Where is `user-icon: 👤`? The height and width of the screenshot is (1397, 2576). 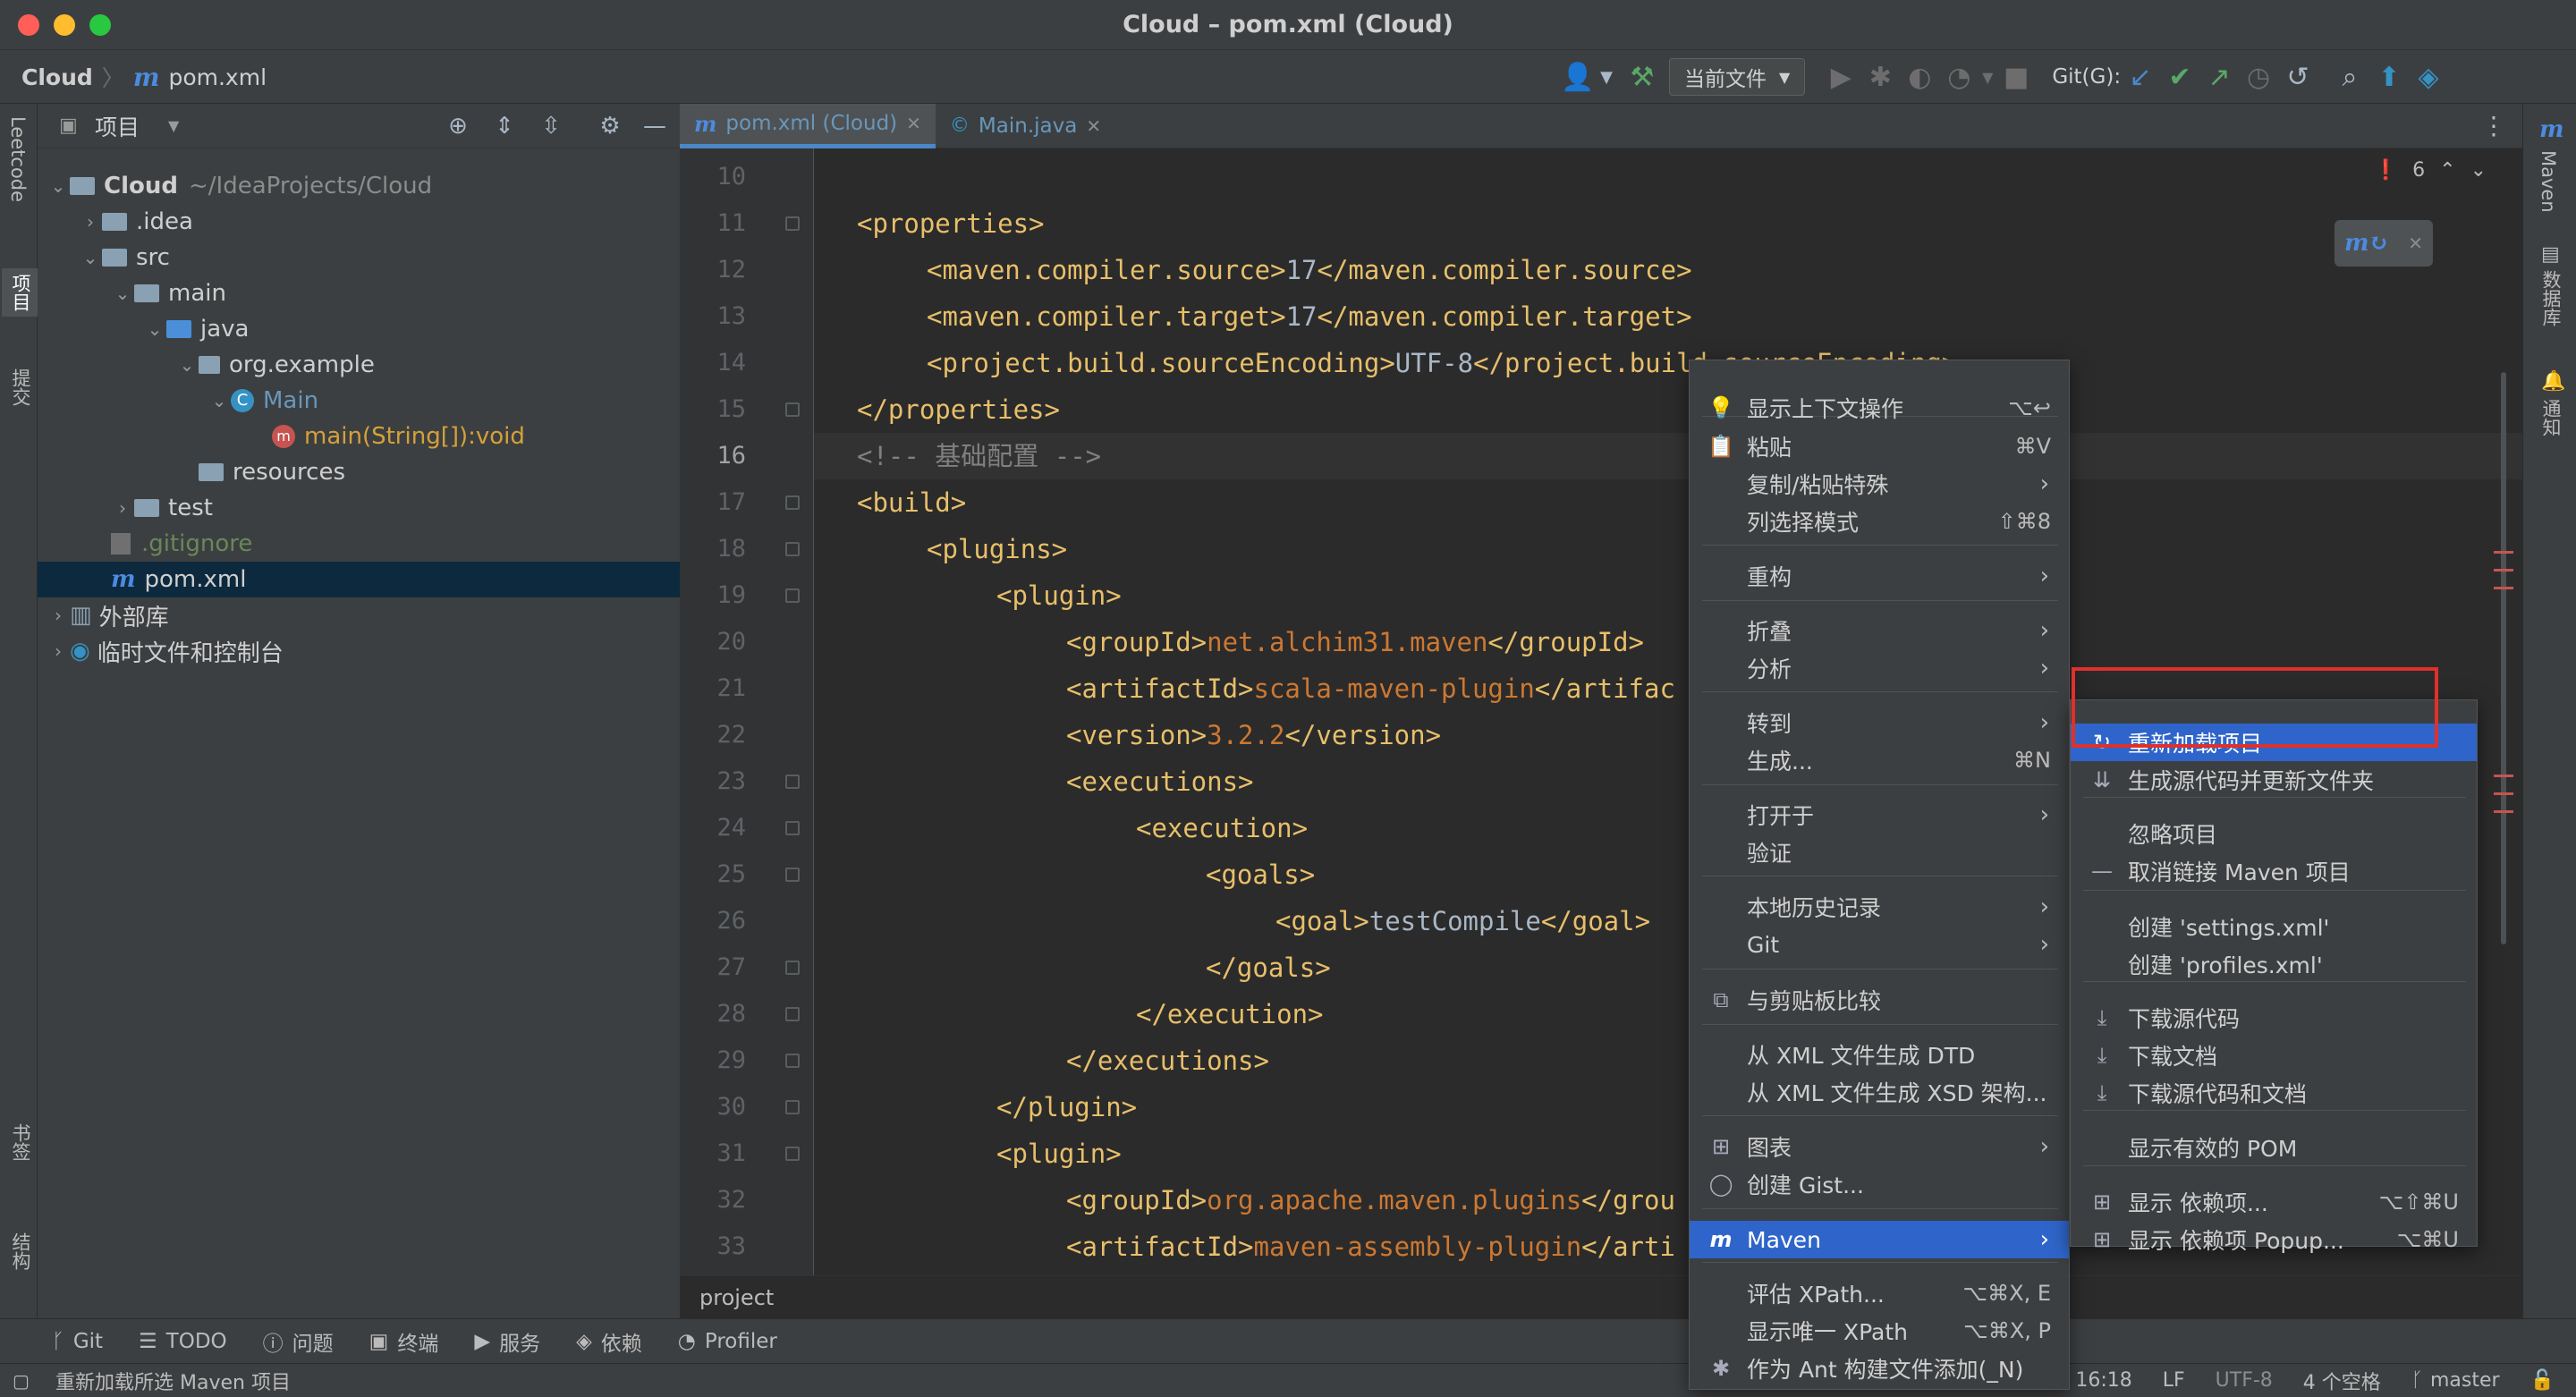
user-icon: 👤 is located at coordinates (1577, 78).